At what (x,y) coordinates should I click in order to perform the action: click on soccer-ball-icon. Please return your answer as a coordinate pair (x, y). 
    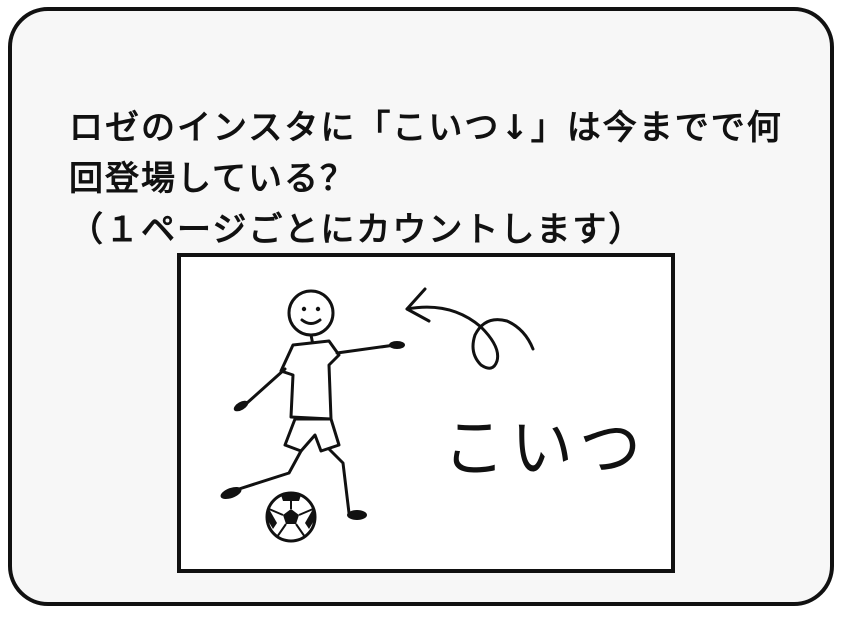
    Looking at the image, I should click on (291, 517).